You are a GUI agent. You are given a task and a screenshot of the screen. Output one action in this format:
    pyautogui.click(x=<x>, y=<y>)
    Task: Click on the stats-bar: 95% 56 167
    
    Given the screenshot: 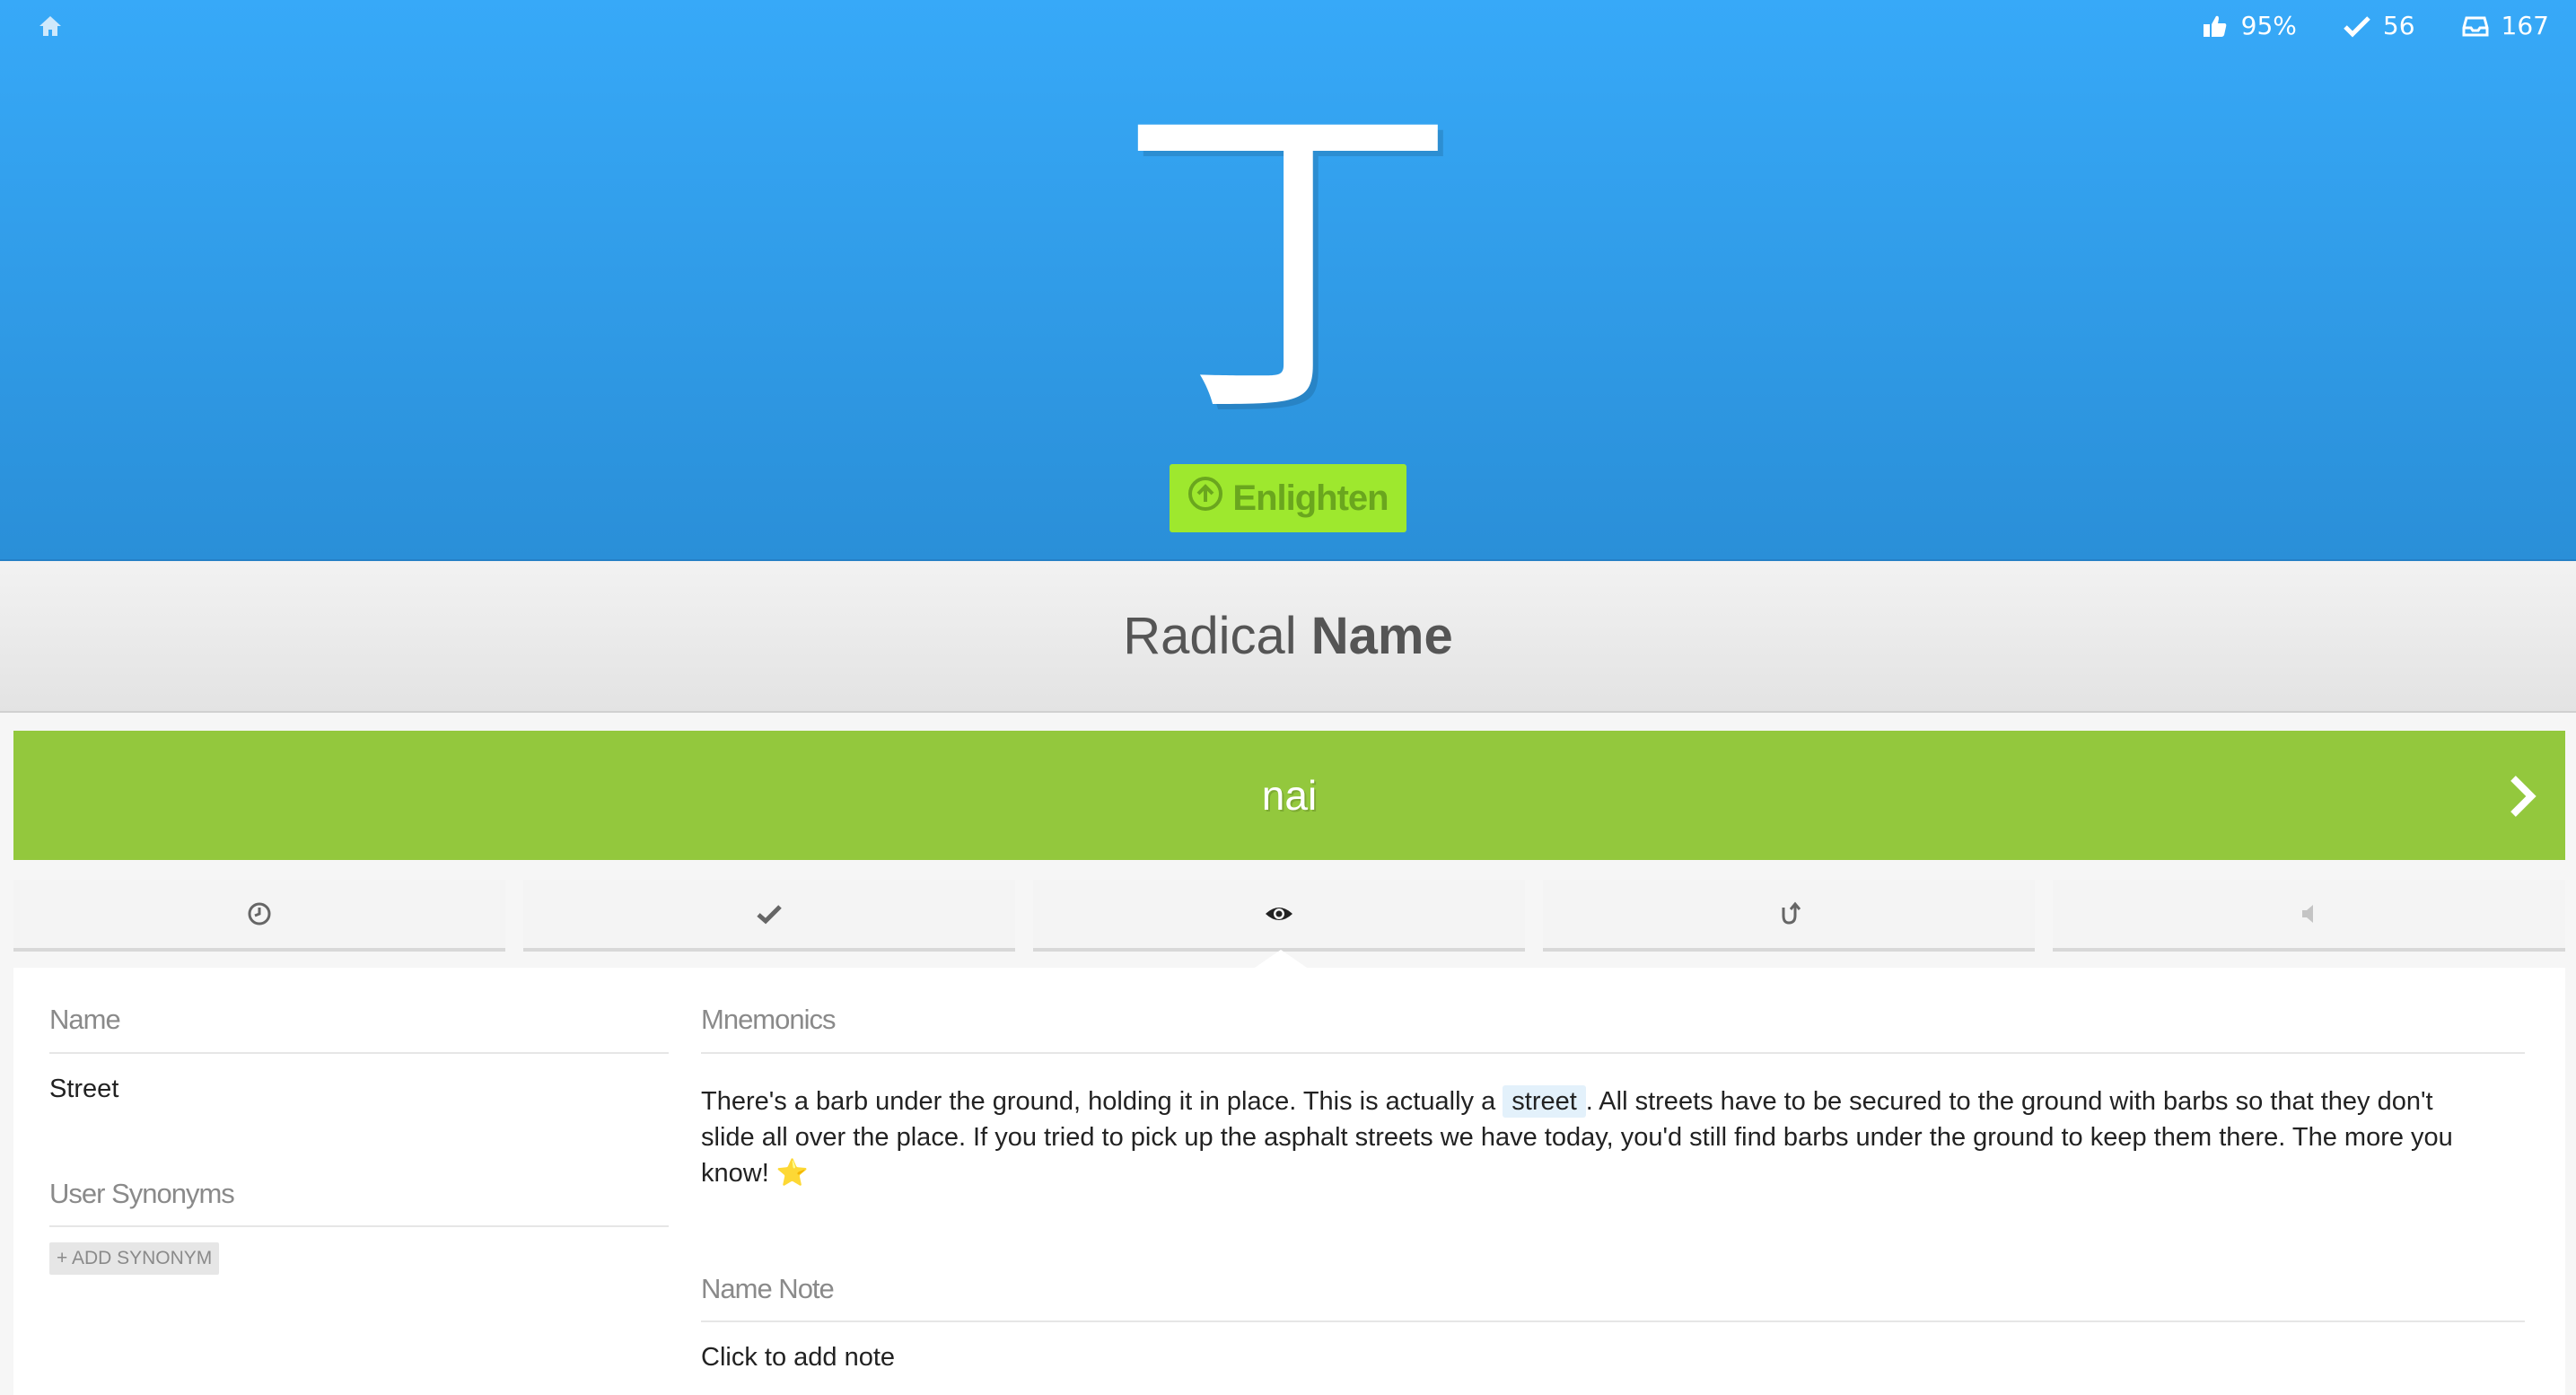 What is the action you would take?
    pyautogui.click(x=2375, y=25)
    